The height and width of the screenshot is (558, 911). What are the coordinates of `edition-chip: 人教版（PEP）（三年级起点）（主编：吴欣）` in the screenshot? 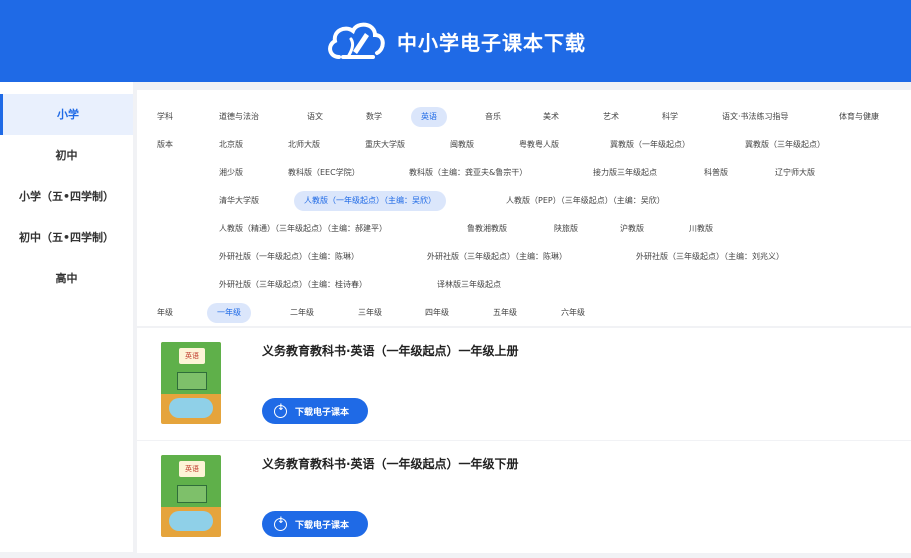 It's located at (585, 201).